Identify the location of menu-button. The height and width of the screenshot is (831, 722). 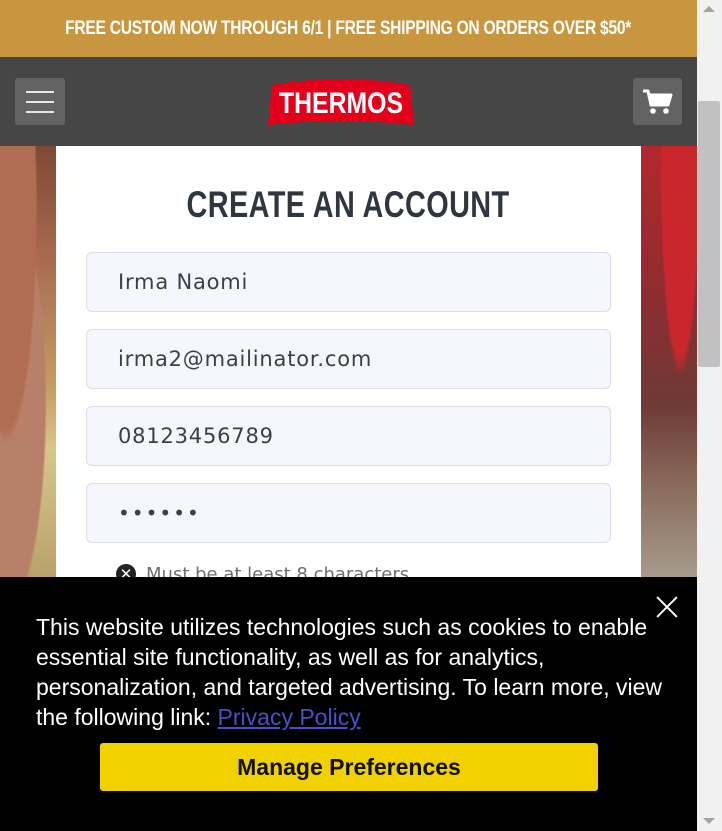
(40, 101).